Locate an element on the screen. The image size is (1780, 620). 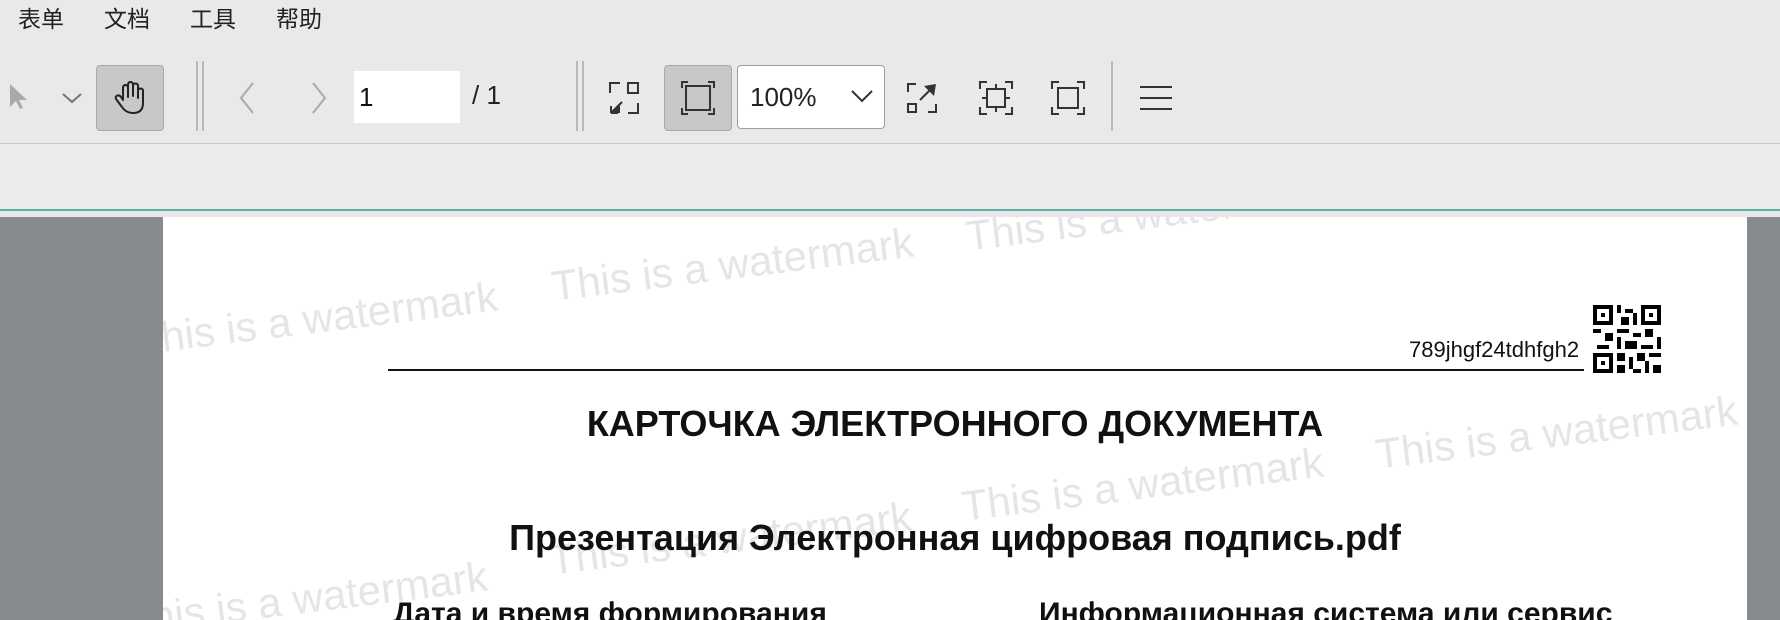
menu-help: 帮助 is located at coordinates (299, 20).